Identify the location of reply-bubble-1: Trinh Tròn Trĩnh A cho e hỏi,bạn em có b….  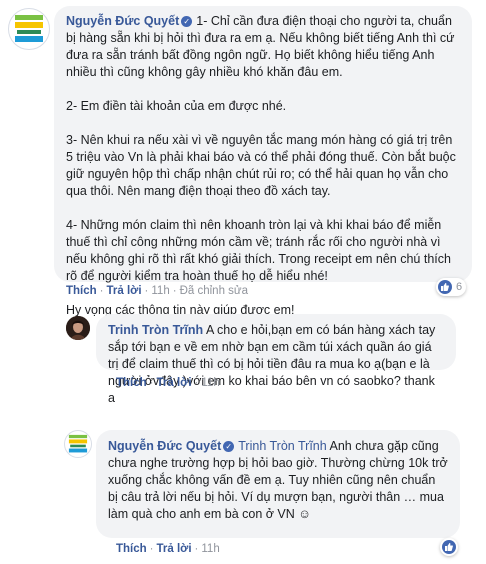
(276, 359).